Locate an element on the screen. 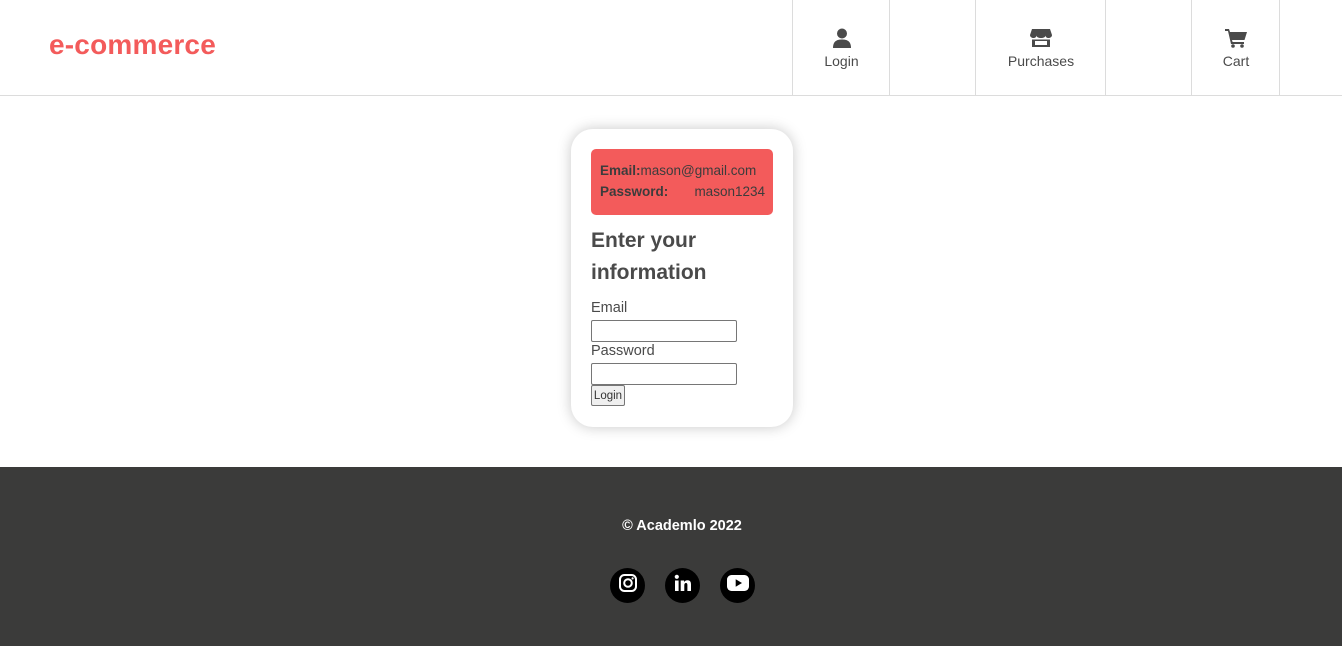 The height and width of the screenshot is (646, 1342). linkedin-link is located at coordinates (682, 585).